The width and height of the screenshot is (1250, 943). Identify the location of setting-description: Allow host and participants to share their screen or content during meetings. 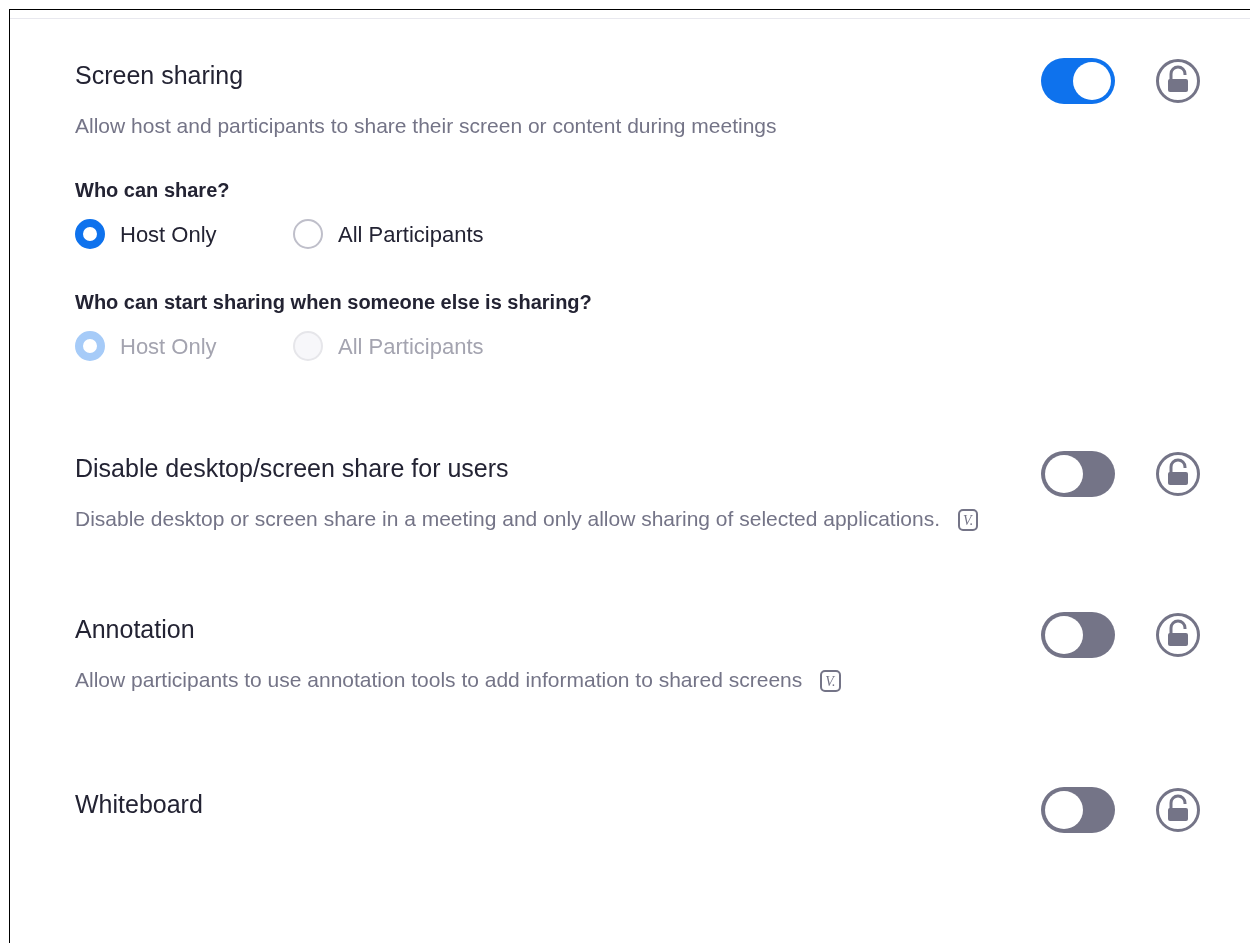
(426, 125).